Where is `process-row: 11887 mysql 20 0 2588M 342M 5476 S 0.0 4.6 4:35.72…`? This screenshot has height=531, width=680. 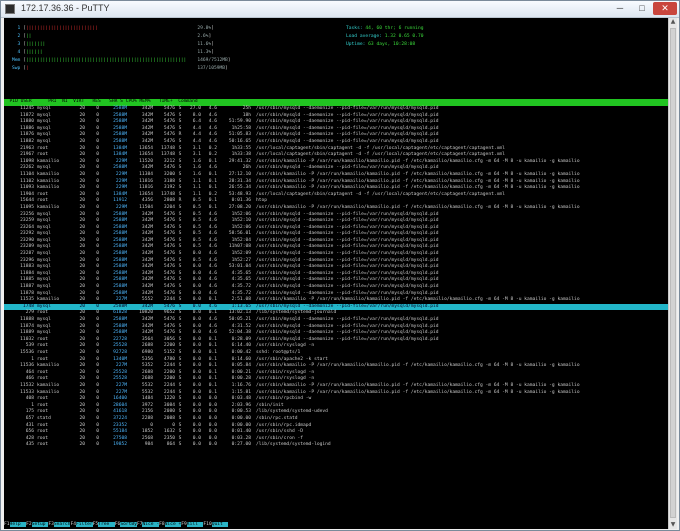 process-row: 11887 mysql 20 0 2588M 342M 5476 S 0.0 4.6 4:35.72… is located at coordinates (336, 287).